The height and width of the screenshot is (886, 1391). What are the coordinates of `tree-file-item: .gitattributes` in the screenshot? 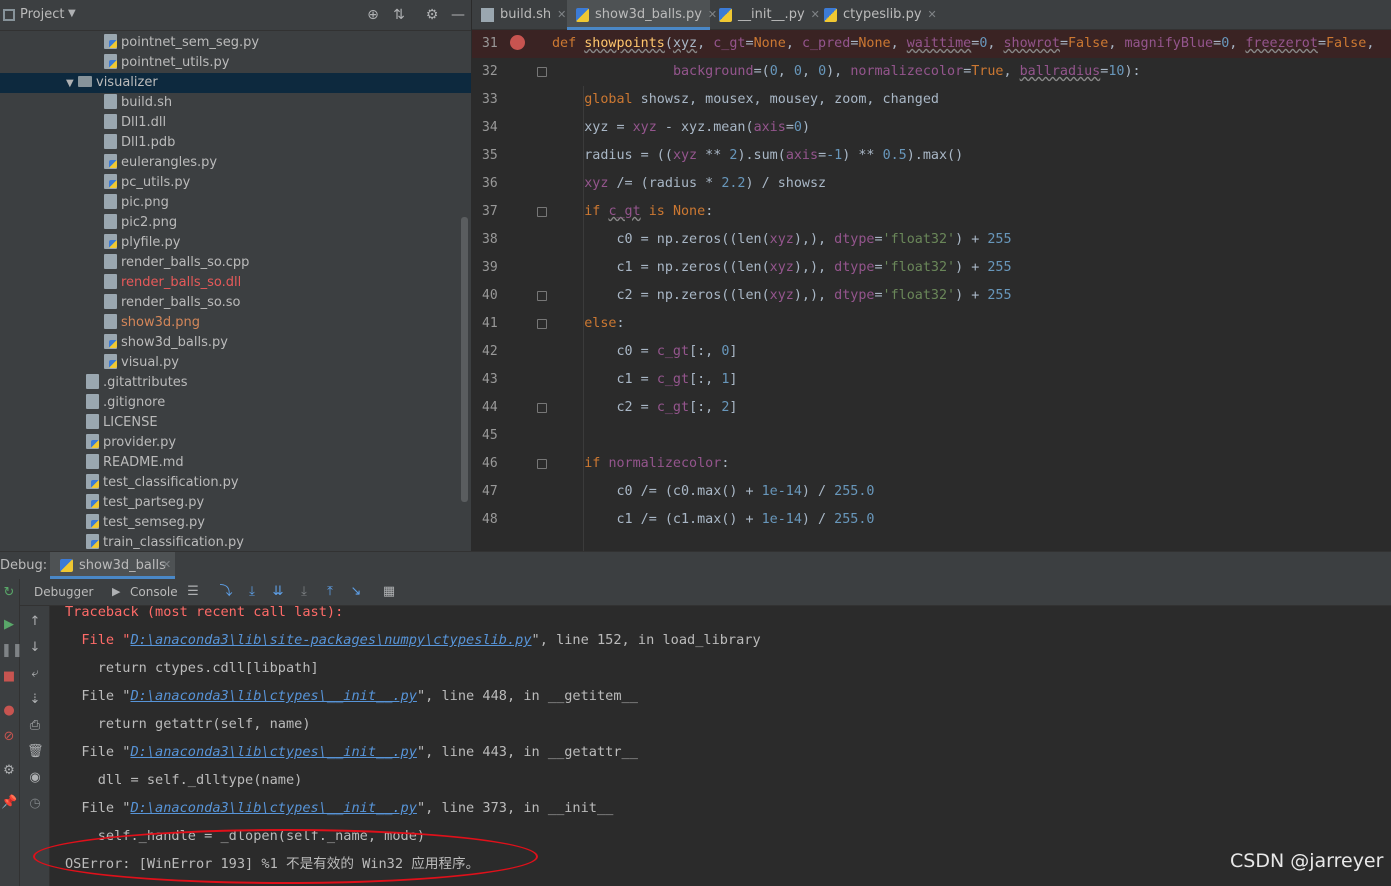 It's located at (235, 383).